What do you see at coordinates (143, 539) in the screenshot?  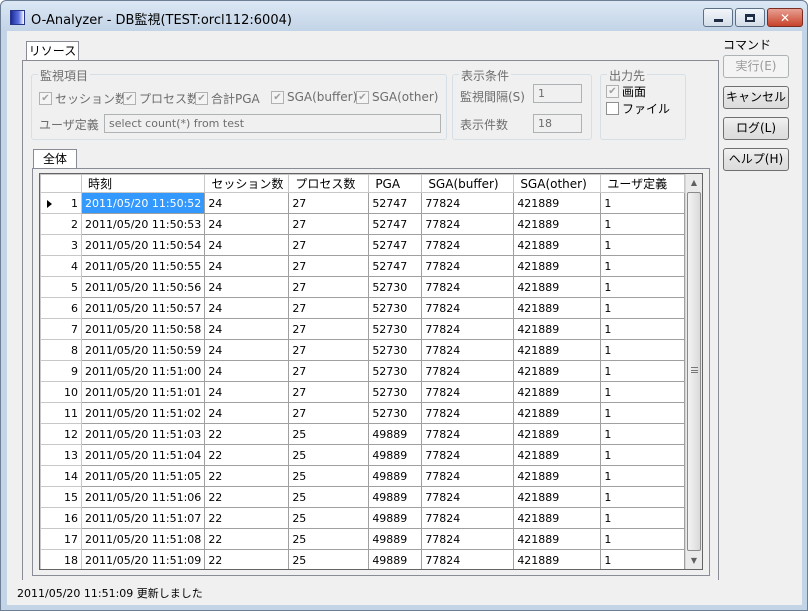 I see `table-cell: 2011/05/20 11:51:08` at bounding box center [143, 539].